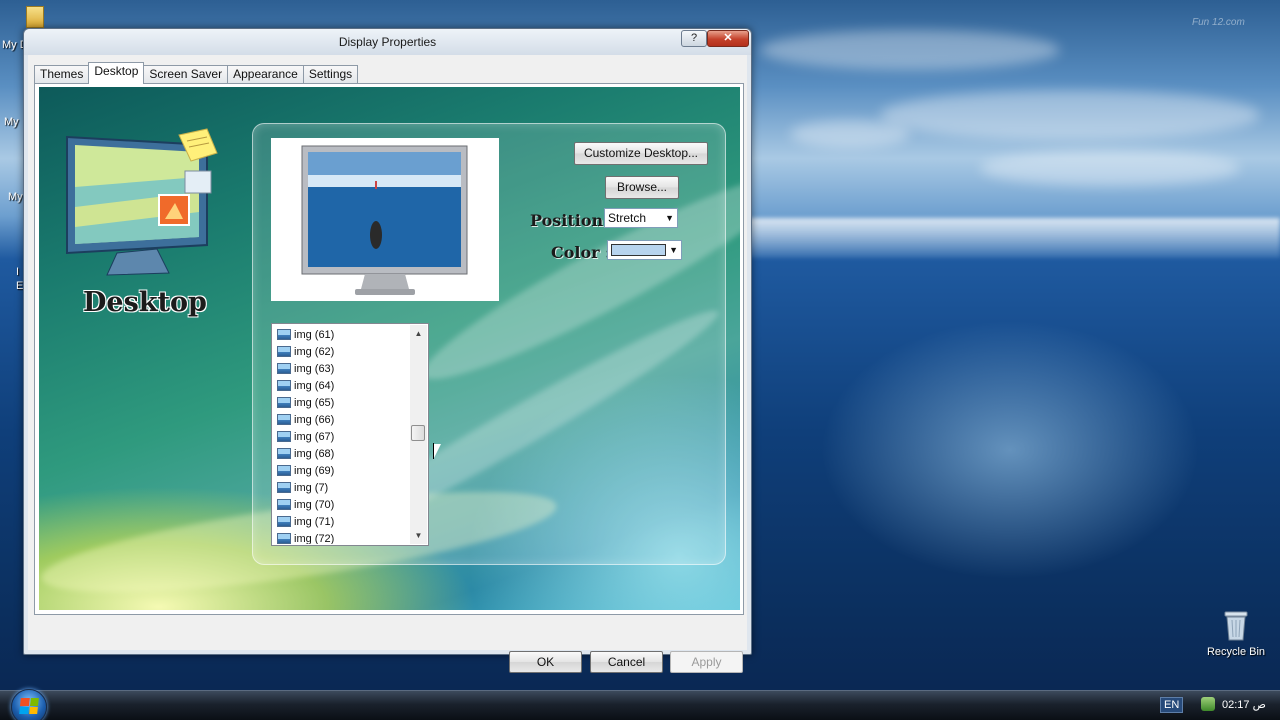 The height and width of the screenshot is (720, 1280). I want to click on tab-themes: Themes, so click(62, 74).